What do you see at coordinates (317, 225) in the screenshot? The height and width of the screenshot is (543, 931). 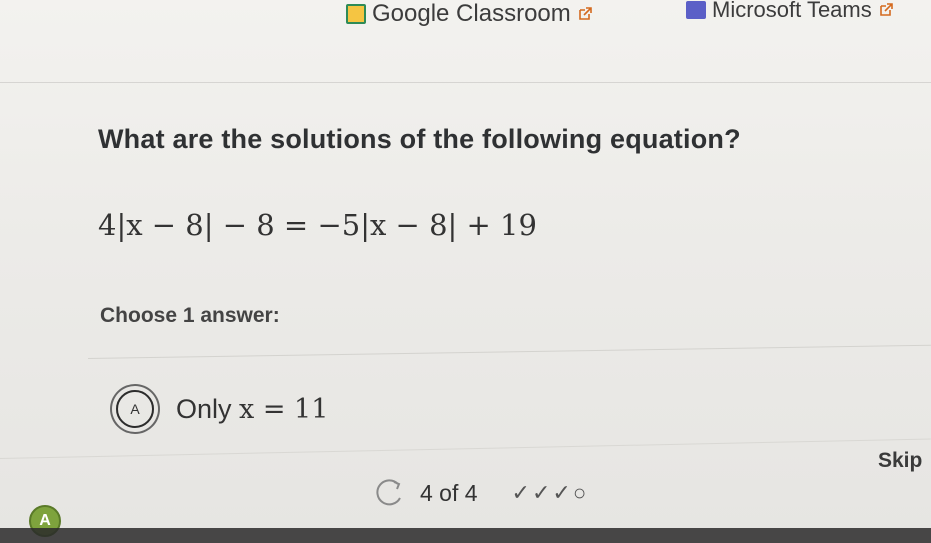 I see `equation: 4|x − 8| − 8 = −5|x − 8| + 19` at bounding box center [317, 225].